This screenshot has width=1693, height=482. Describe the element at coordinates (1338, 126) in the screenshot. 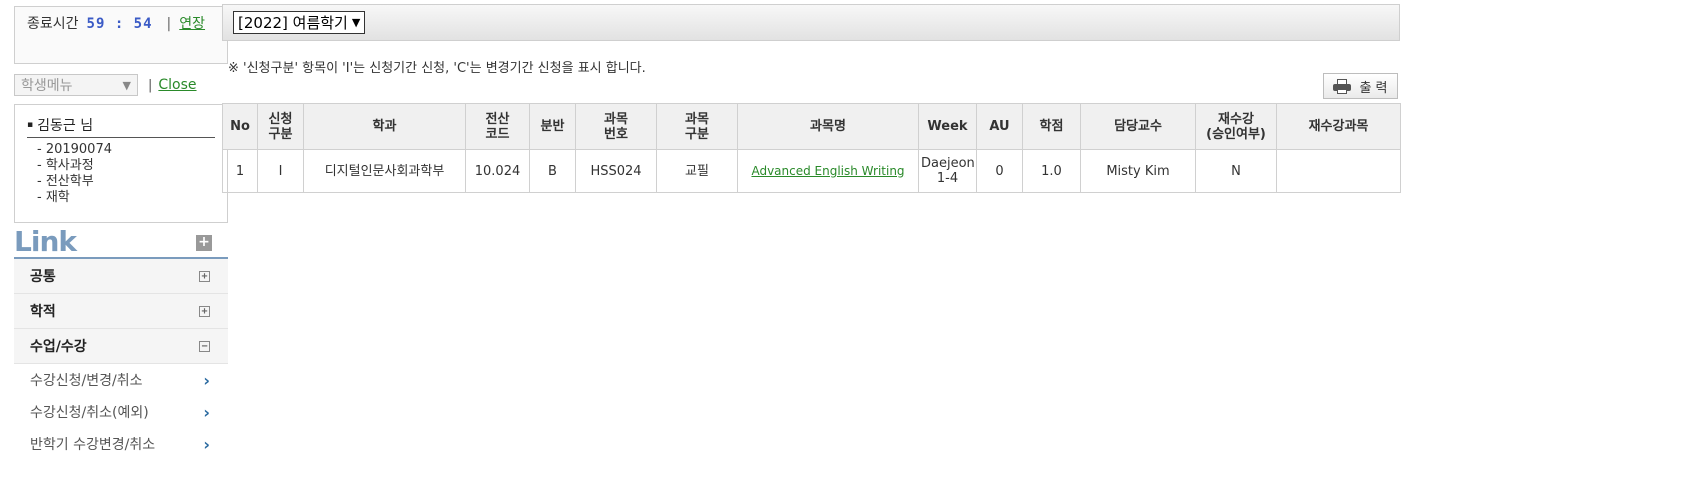

I see `col-header-retake-course: 재수강과목` at that location.